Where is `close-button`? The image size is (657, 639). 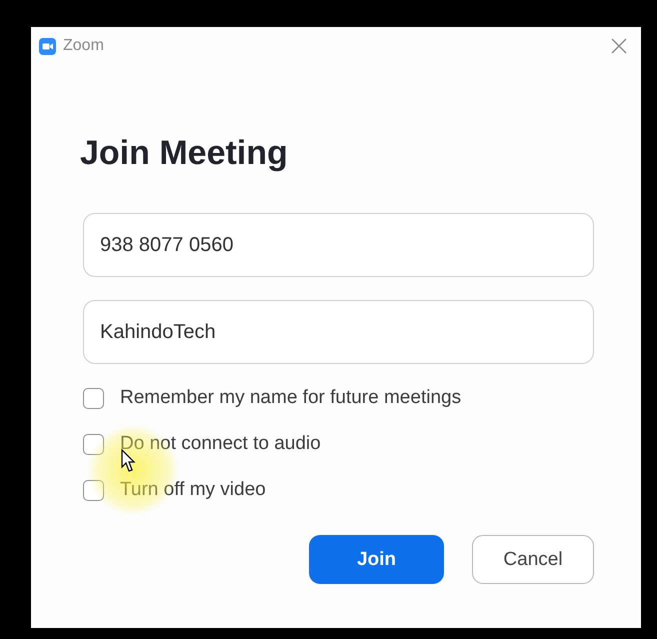 close-button is located at coordinates (619, 46).